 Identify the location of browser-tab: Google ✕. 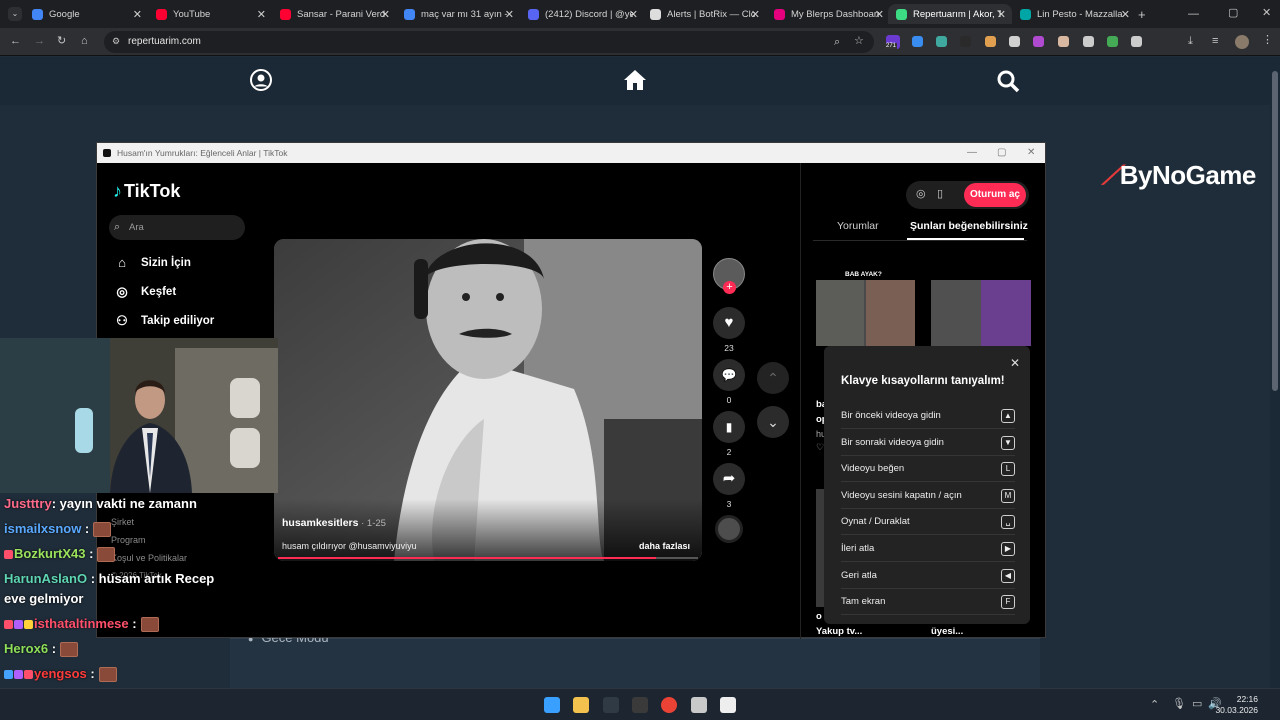
(86, 14).